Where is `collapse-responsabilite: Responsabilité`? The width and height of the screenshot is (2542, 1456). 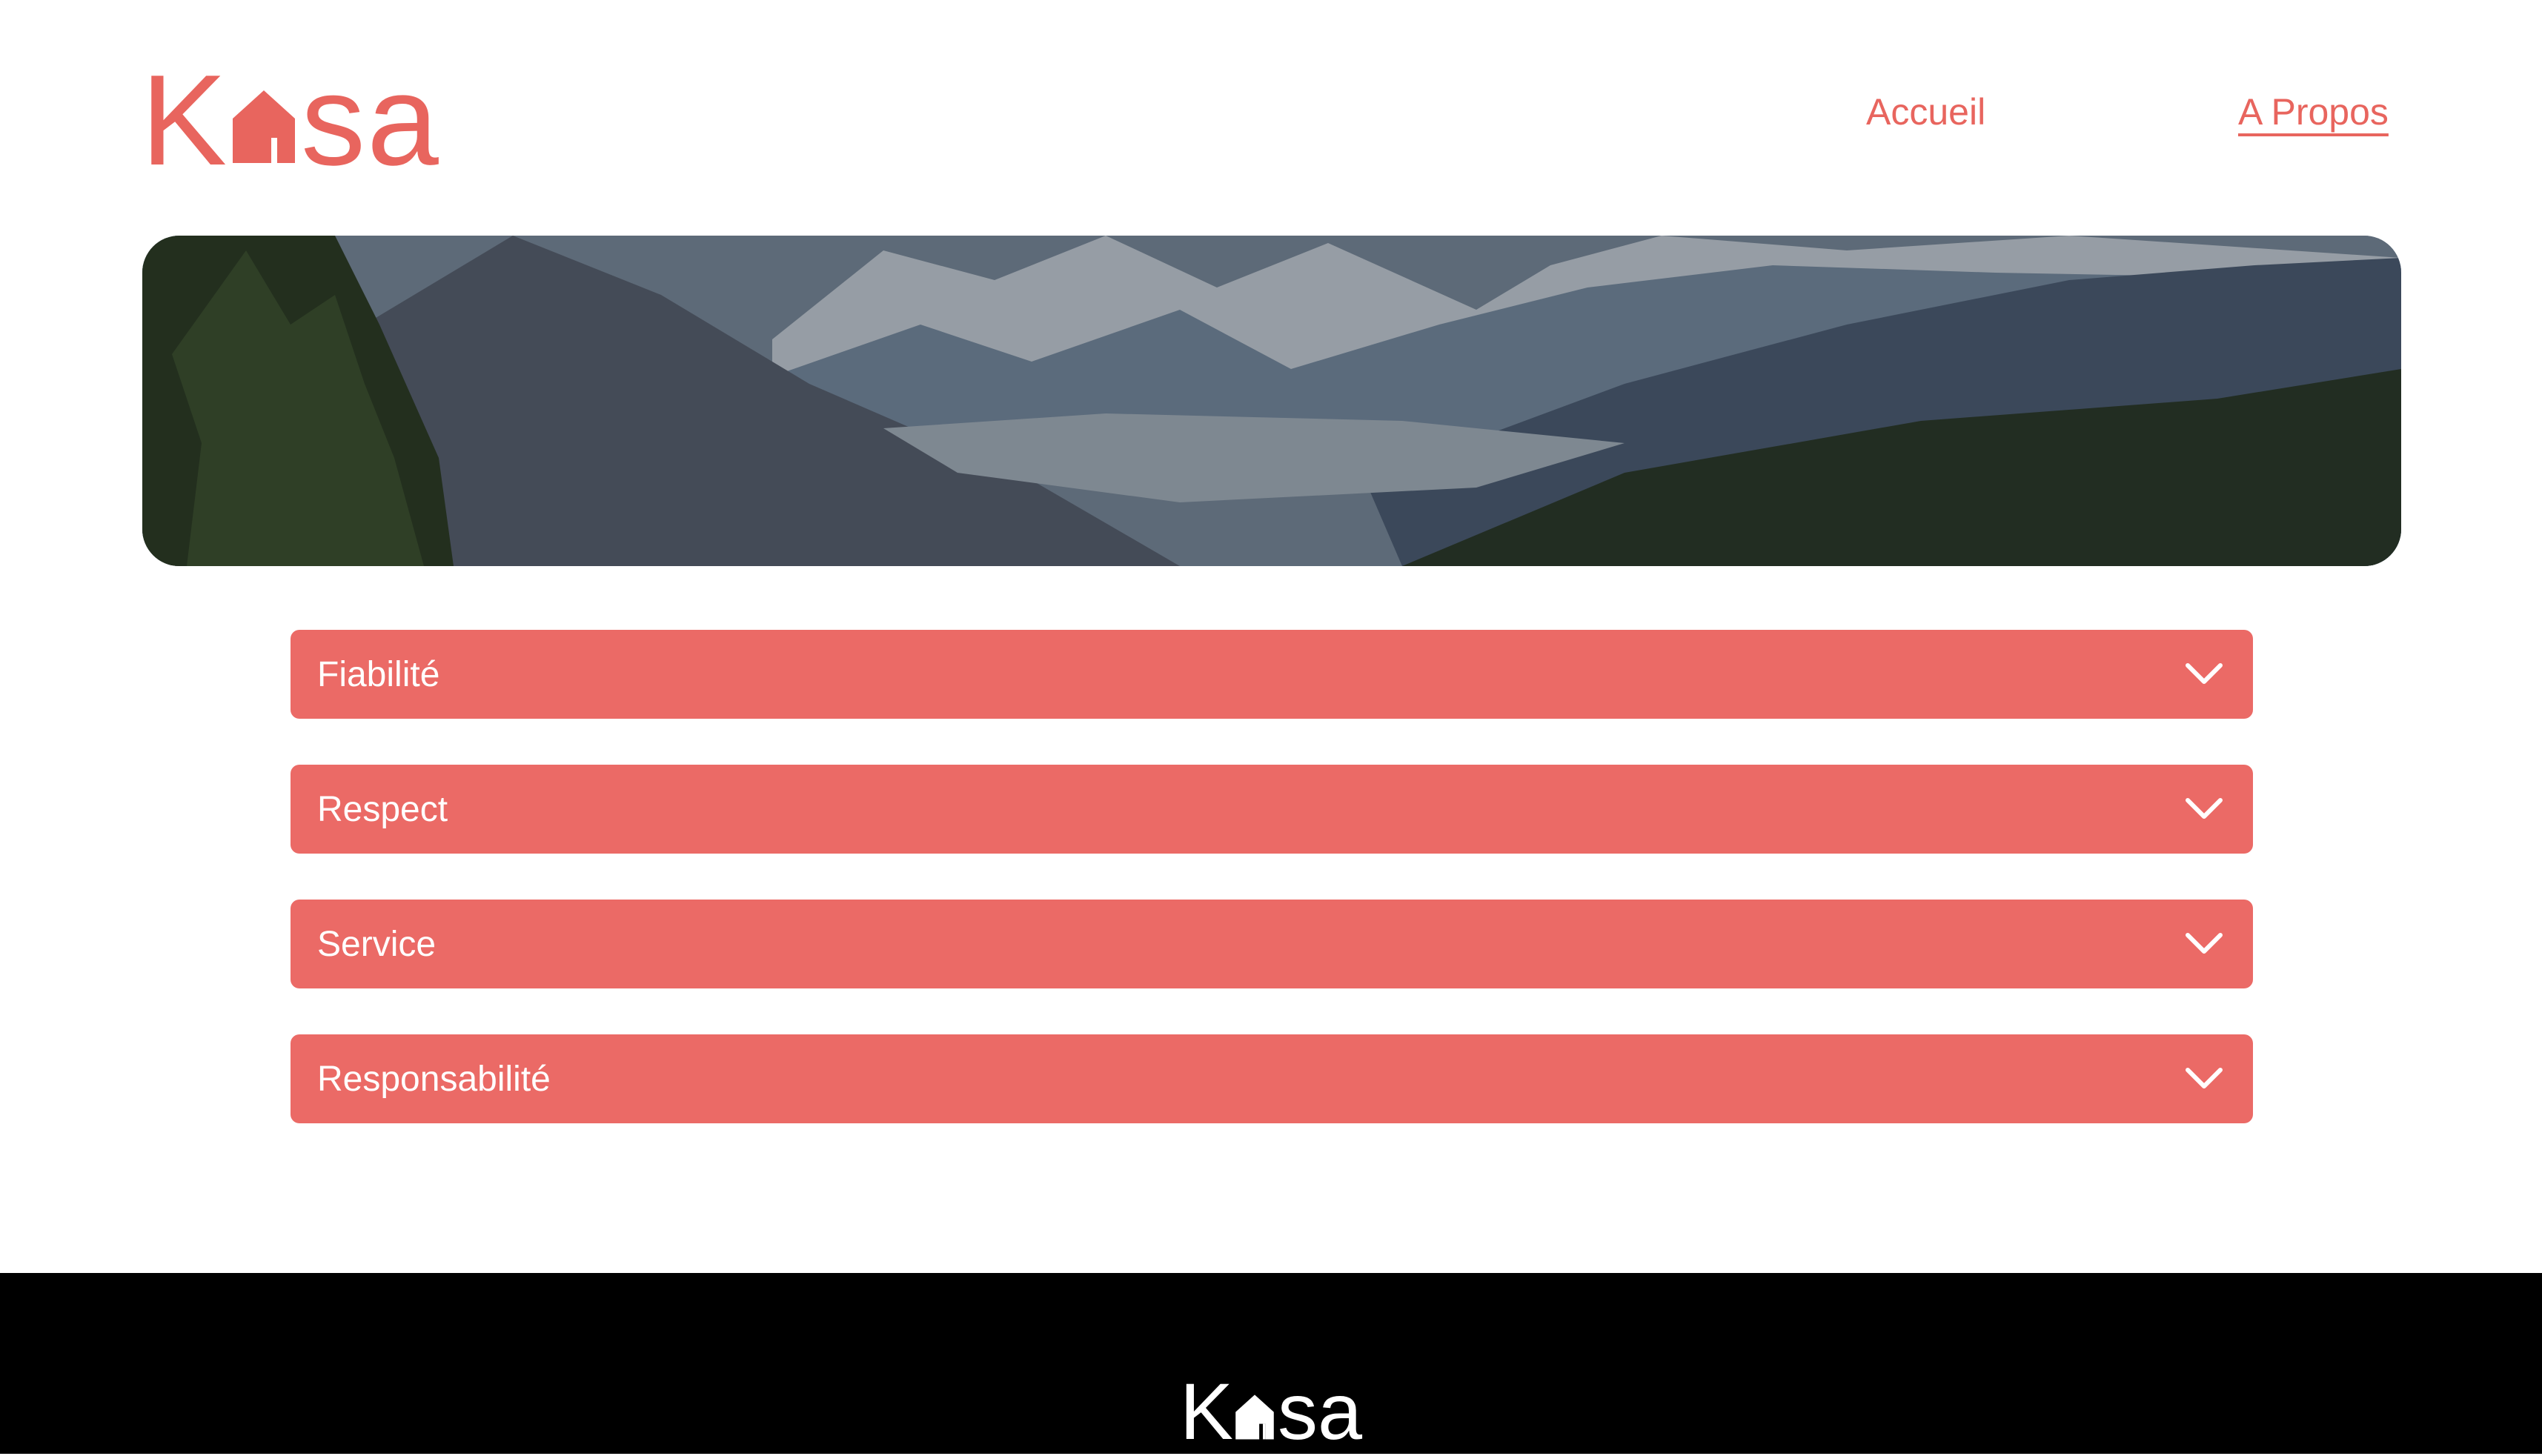 collapse-responsabilite: Responsabilité is located at coordinates (1272, 1078).